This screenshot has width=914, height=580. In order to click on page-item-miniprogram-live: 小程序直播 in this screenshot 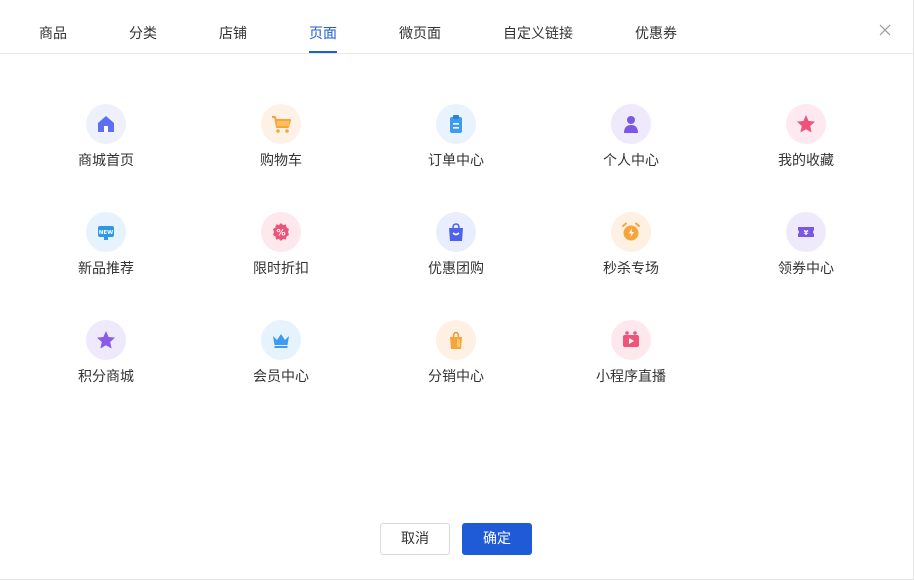, I will do `click(631, 360)`.